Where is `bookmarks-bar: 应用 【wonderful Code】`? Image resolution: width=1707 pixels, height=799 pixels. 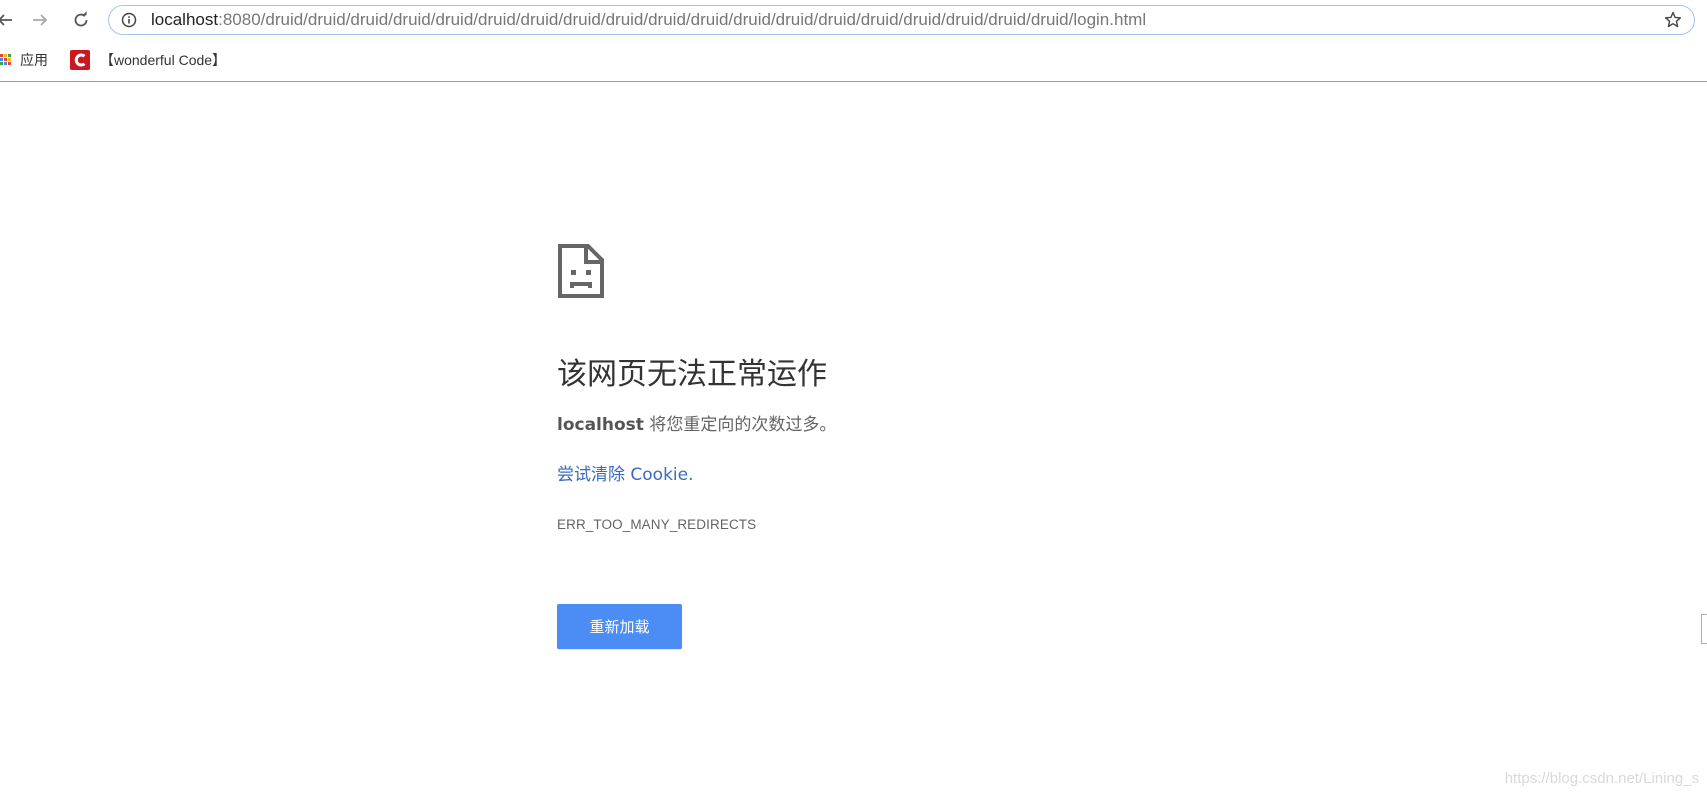 bookmarks-bar: 应用 【wonderful Code】 is located at coordinates (853, 61).